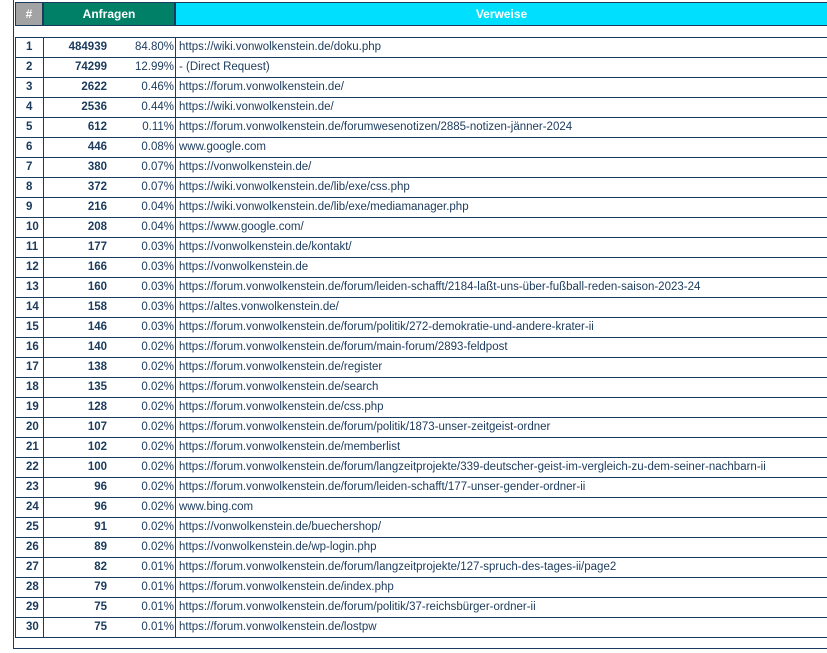 This screenshot has height=653, width=827. What do you see at coordinates (76, 427) in the screenshot?
I see `row-request-count: 107` at bounding box center [76, 427].